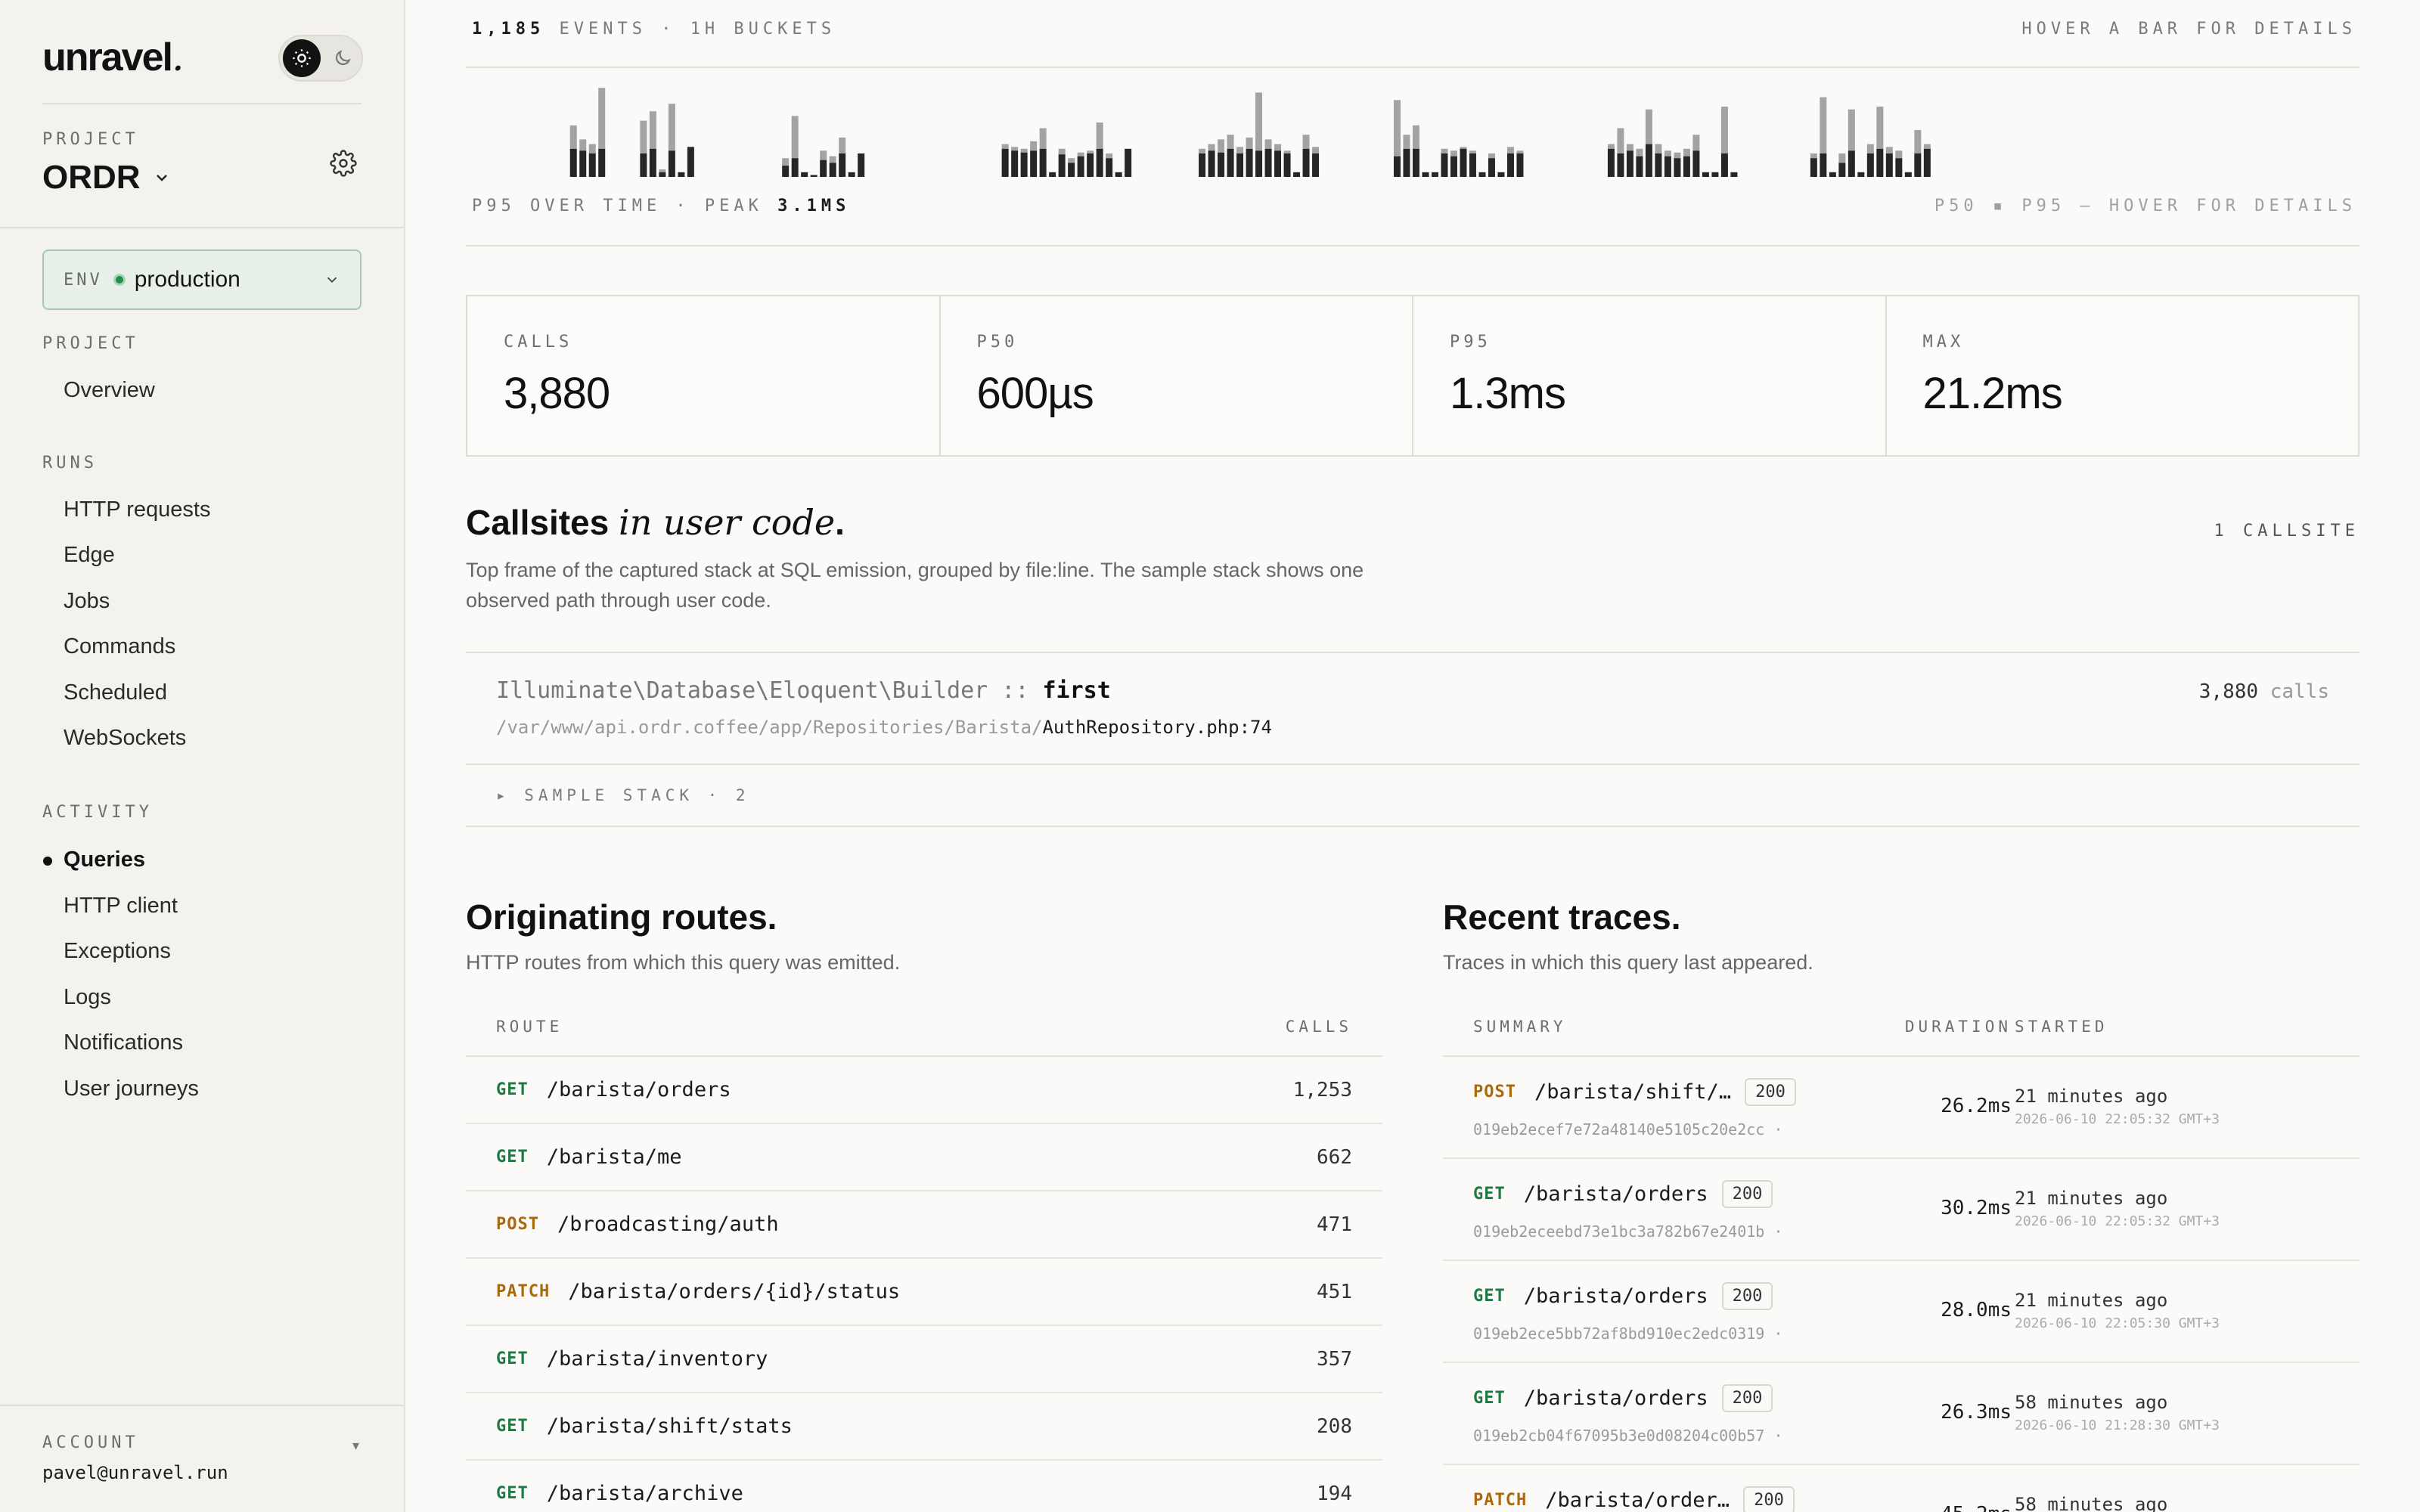 This screenshot has height=1512, width=2420. Describe the element at coordinates (113, 58) in the screenshot. I see `brand-logo: unravel.` at that location.